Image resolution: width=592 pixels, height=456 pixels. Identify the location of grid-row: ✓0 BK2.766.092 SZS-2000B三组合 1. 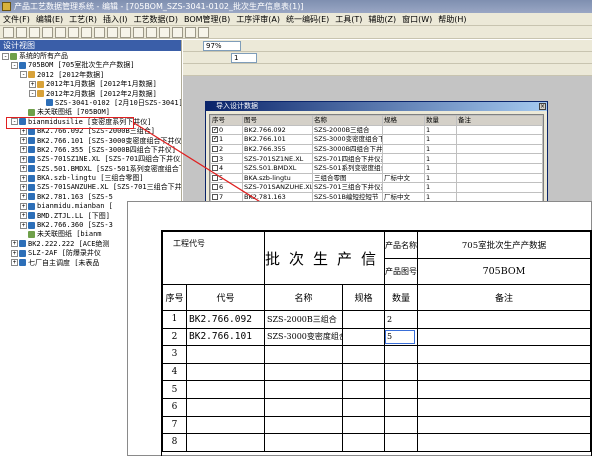
(376, 130).